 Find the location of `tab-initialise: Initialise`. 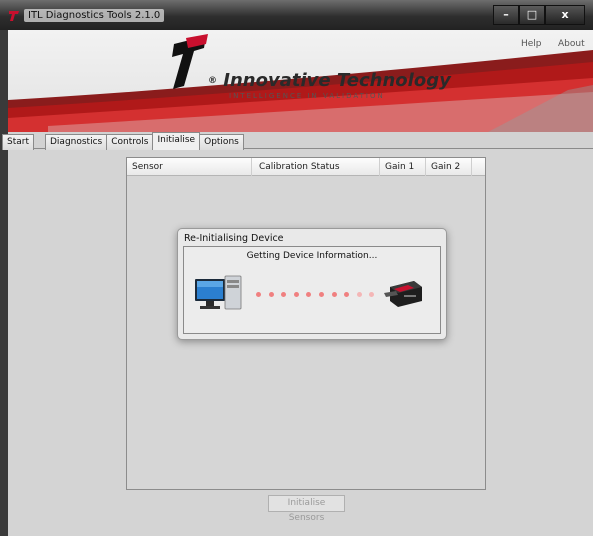

tab-initialise: Initialise is located at coordinates (176, 141).